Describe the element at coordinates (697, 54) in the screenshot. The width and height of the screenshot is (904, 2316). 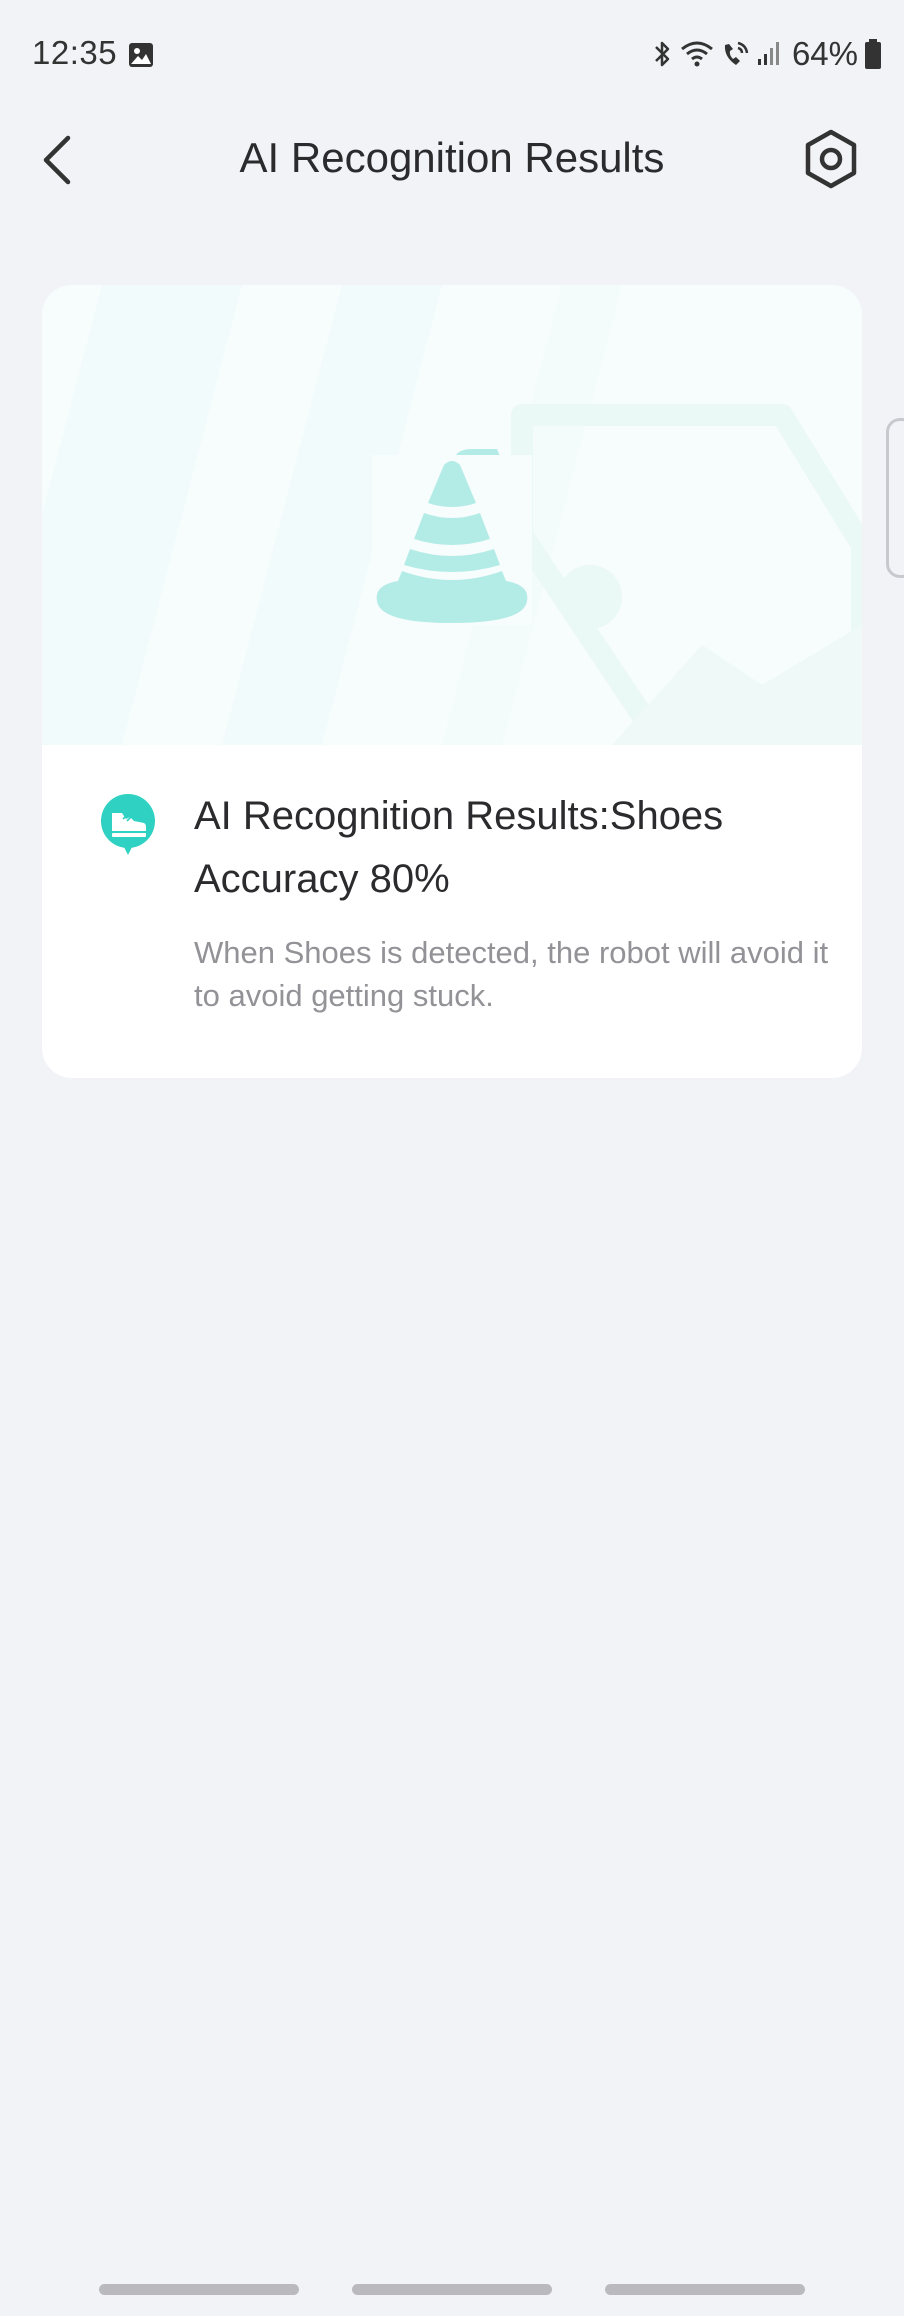
I see `wifi-icon` at that location.